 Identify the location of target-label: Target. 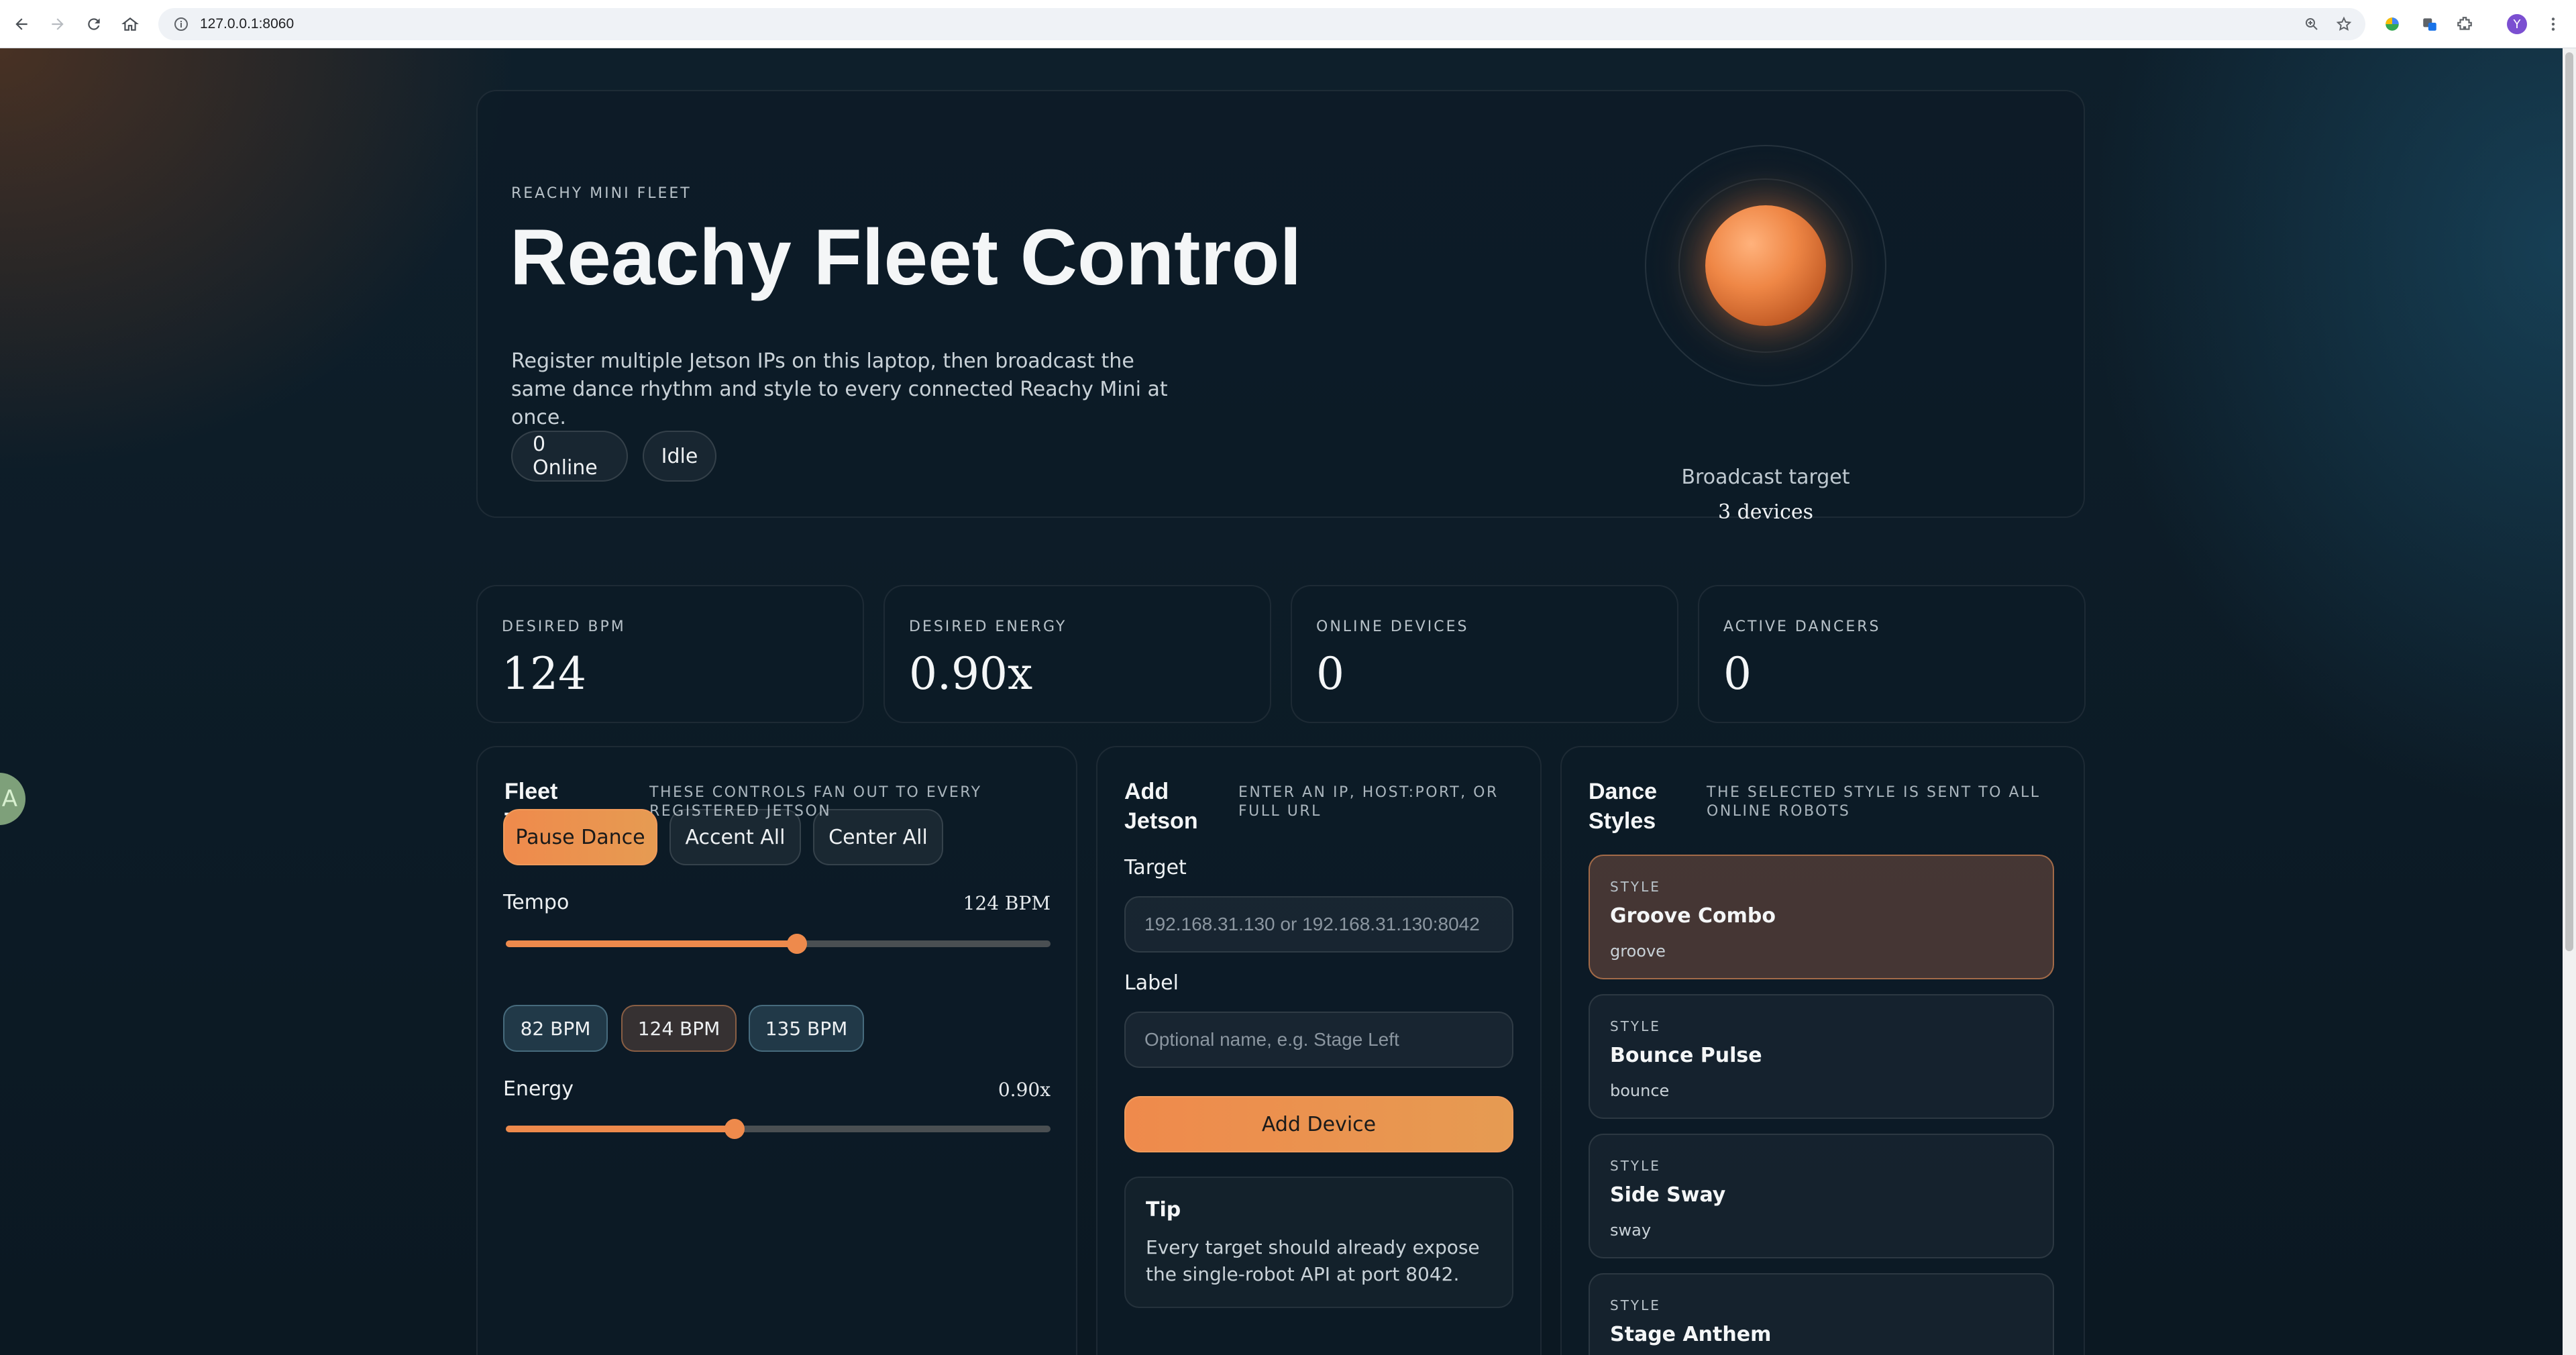
(1155, 867).